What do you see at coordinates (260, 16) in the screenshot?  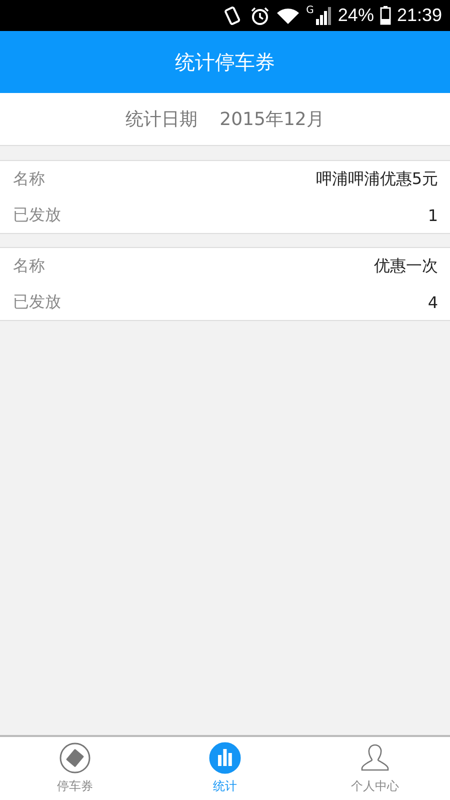 I see `alarm-icon` at bounding box center [260, 16].